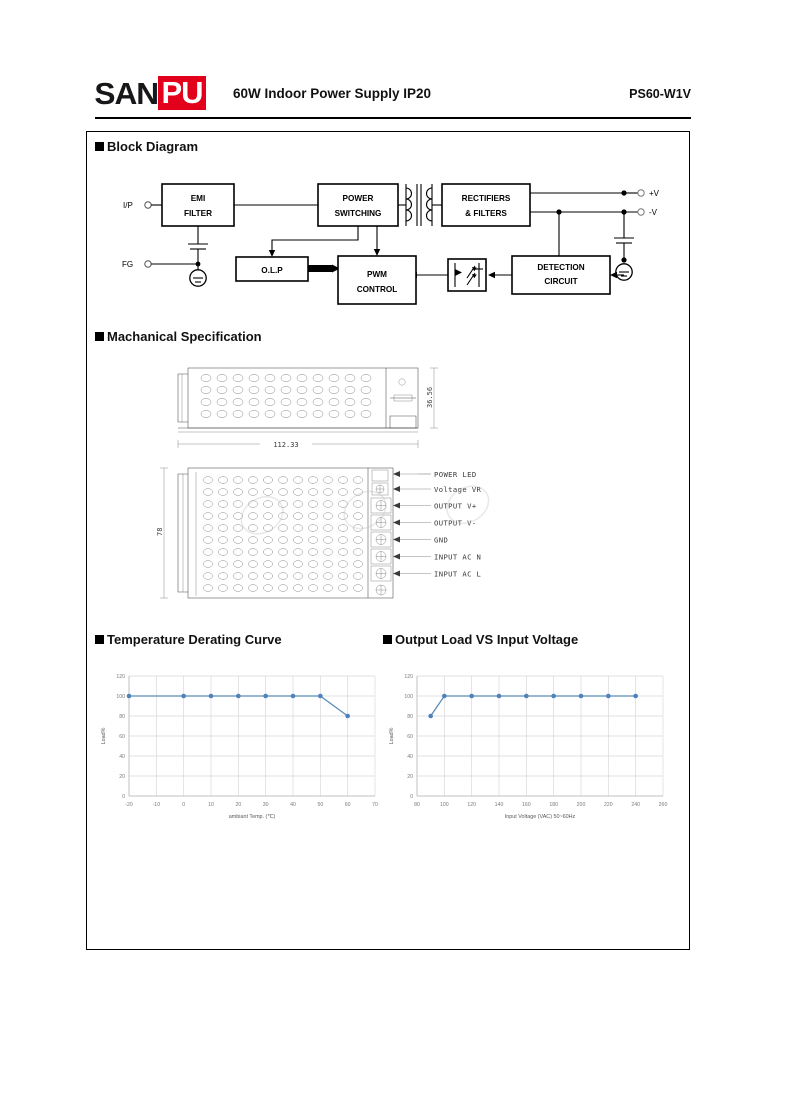 The image size is (791, 1108). Describe the element at coordinates (375, 805) in the screenshot. I see `x-tick-label: 70` at that location.